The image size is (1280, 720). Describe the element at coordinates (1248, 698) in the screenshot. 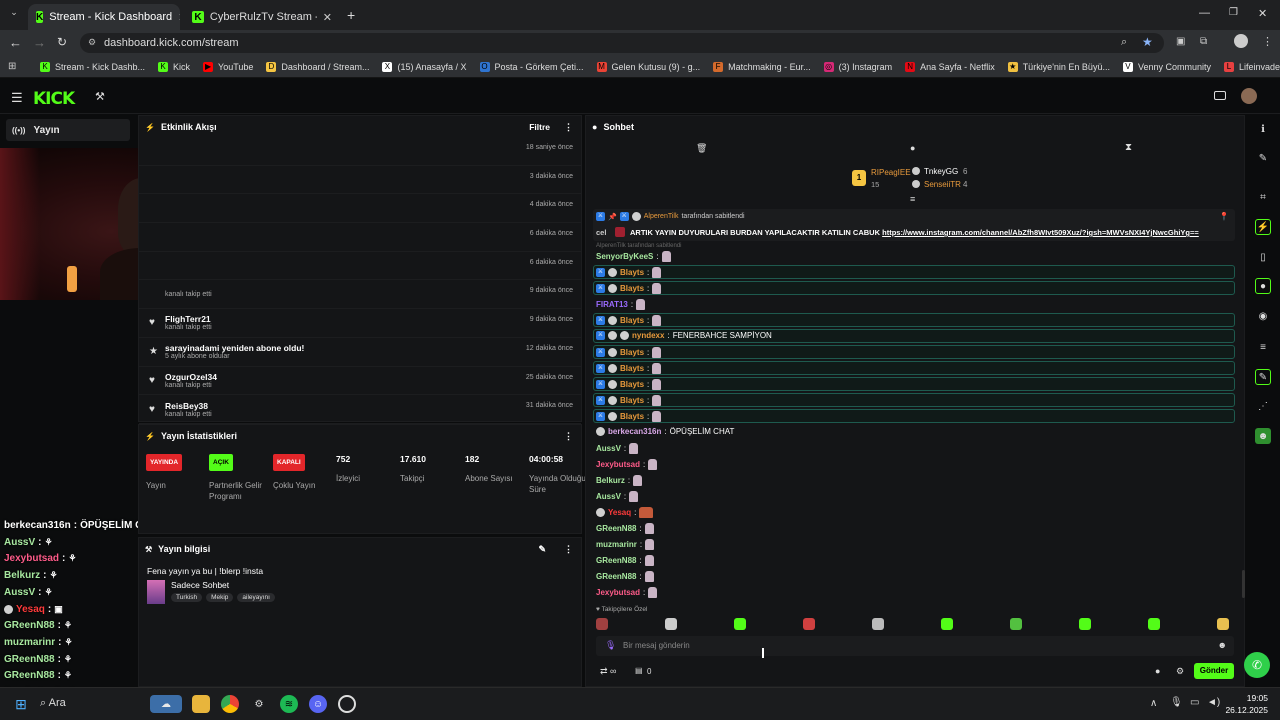

I see `clock-time: 19:05` at that location.